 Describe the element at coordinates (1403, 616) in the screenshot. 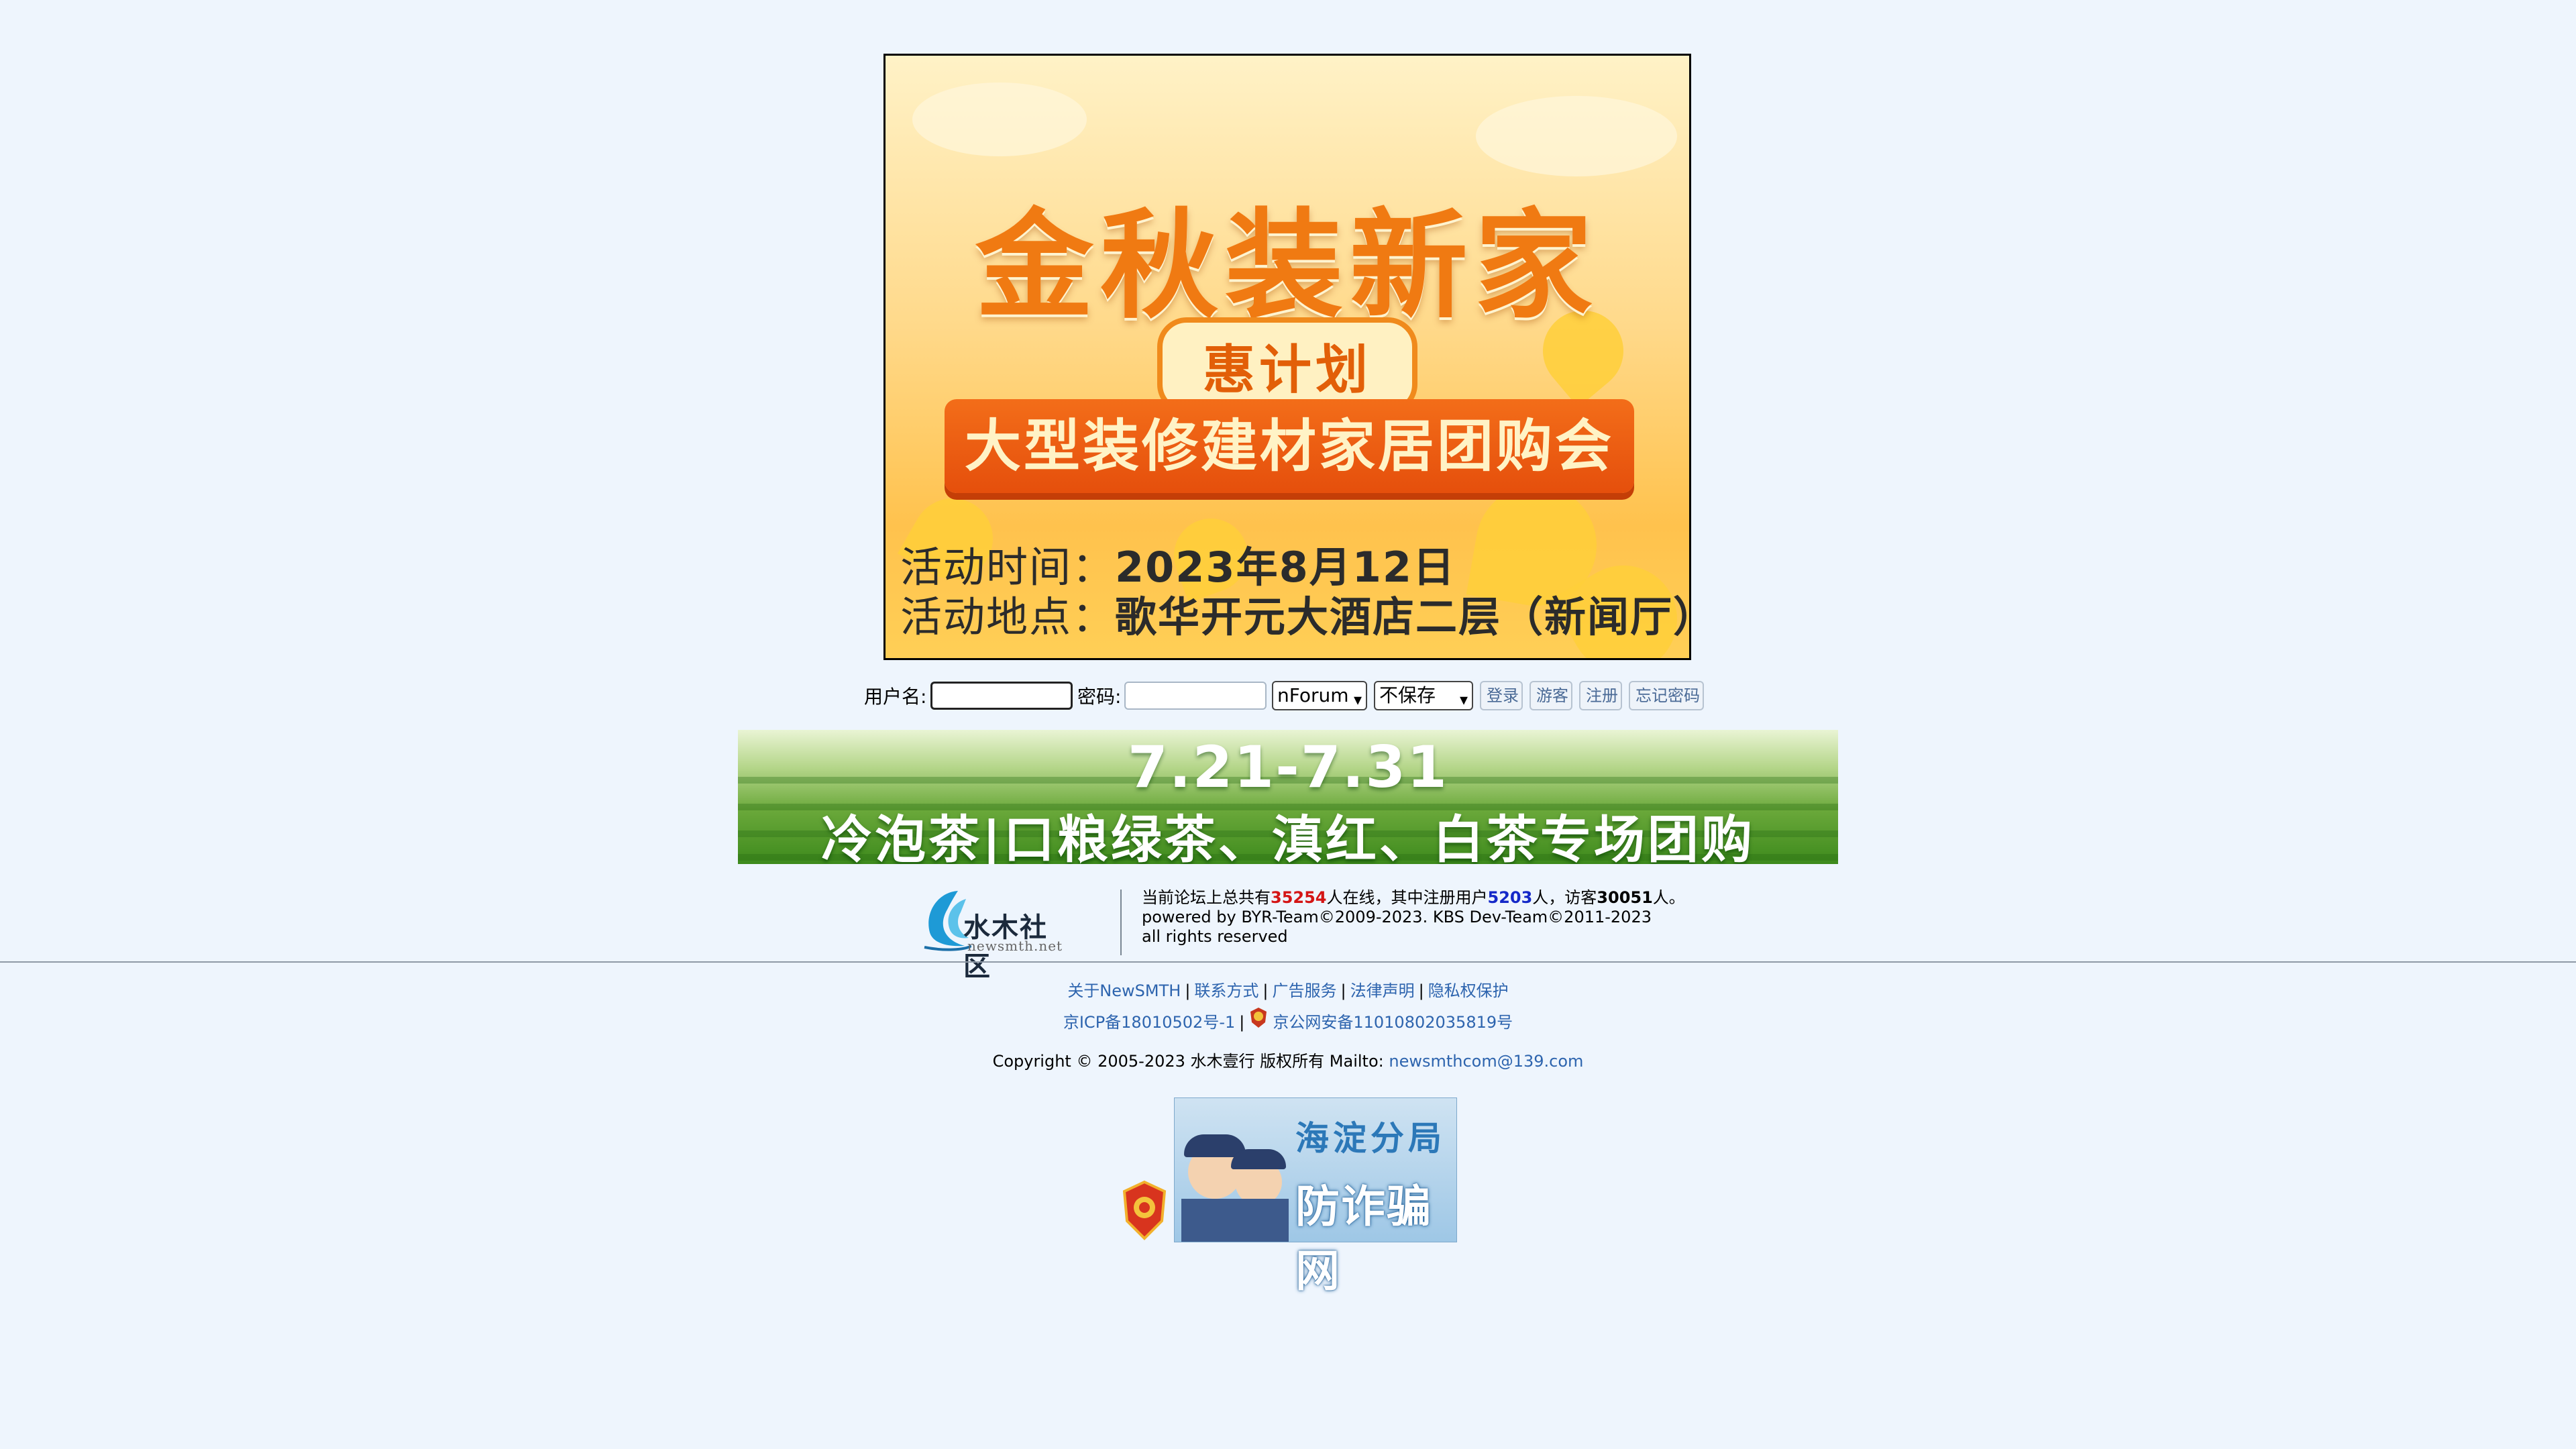

I see `event-place-value: 歌华开元大酒店二层（新闻厅）` at that location.